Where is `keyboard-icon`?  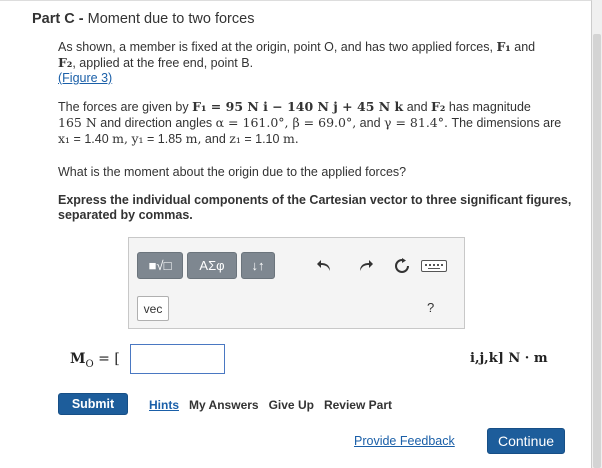 keyboard-icon is located at coordinates (434, 266).